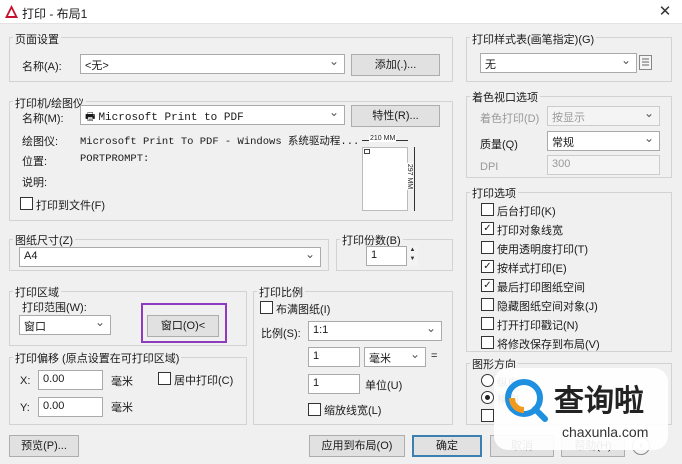  I want to click on center-plot-label: 居中打印(C), so click(204, 381).